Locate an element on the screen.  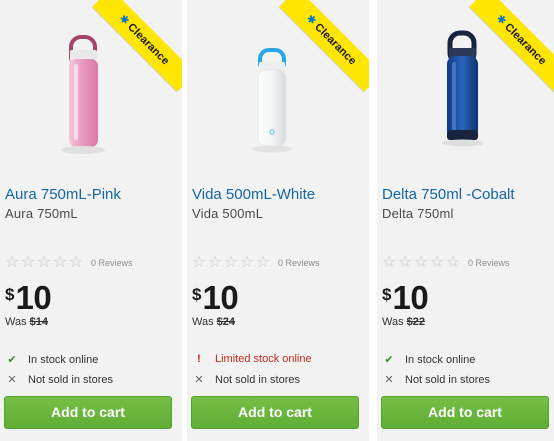
product-title-link: Vida 500mL-White is located at coordinates (279, 194).